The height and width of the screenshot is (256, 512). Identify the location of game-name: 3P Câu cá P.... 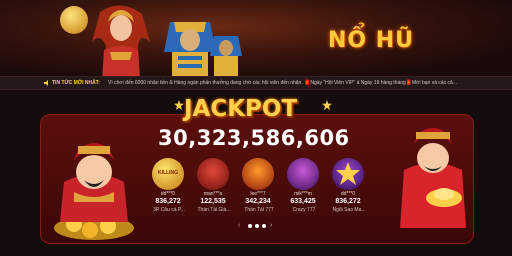
(169, 210).